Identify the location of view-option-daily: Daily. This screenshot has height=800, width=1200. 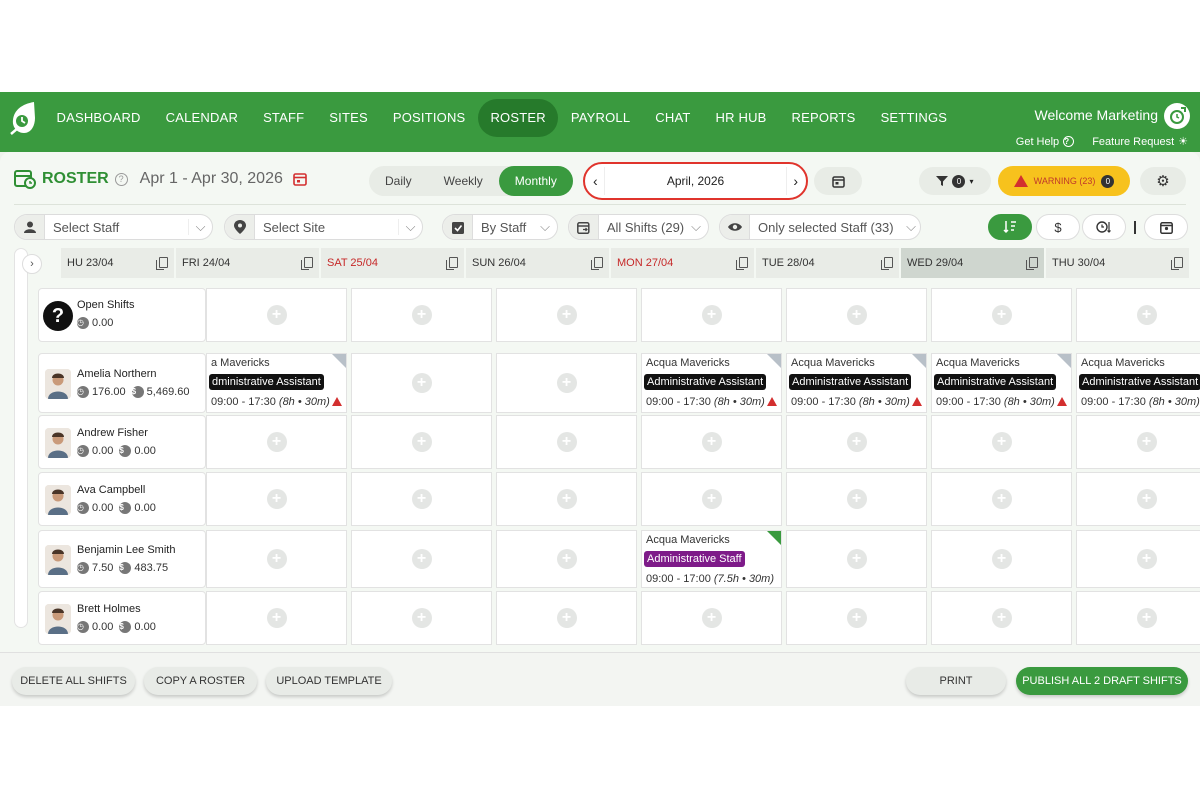
(398, 181).